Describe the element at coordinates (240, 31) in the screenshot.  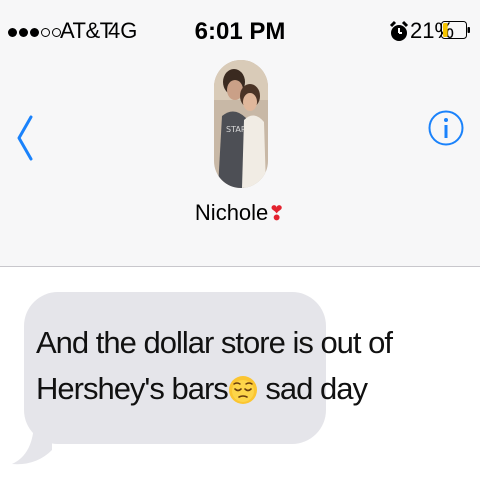
I see `status-bar: AT&T 4G 6:01 PM 21%` at that location.